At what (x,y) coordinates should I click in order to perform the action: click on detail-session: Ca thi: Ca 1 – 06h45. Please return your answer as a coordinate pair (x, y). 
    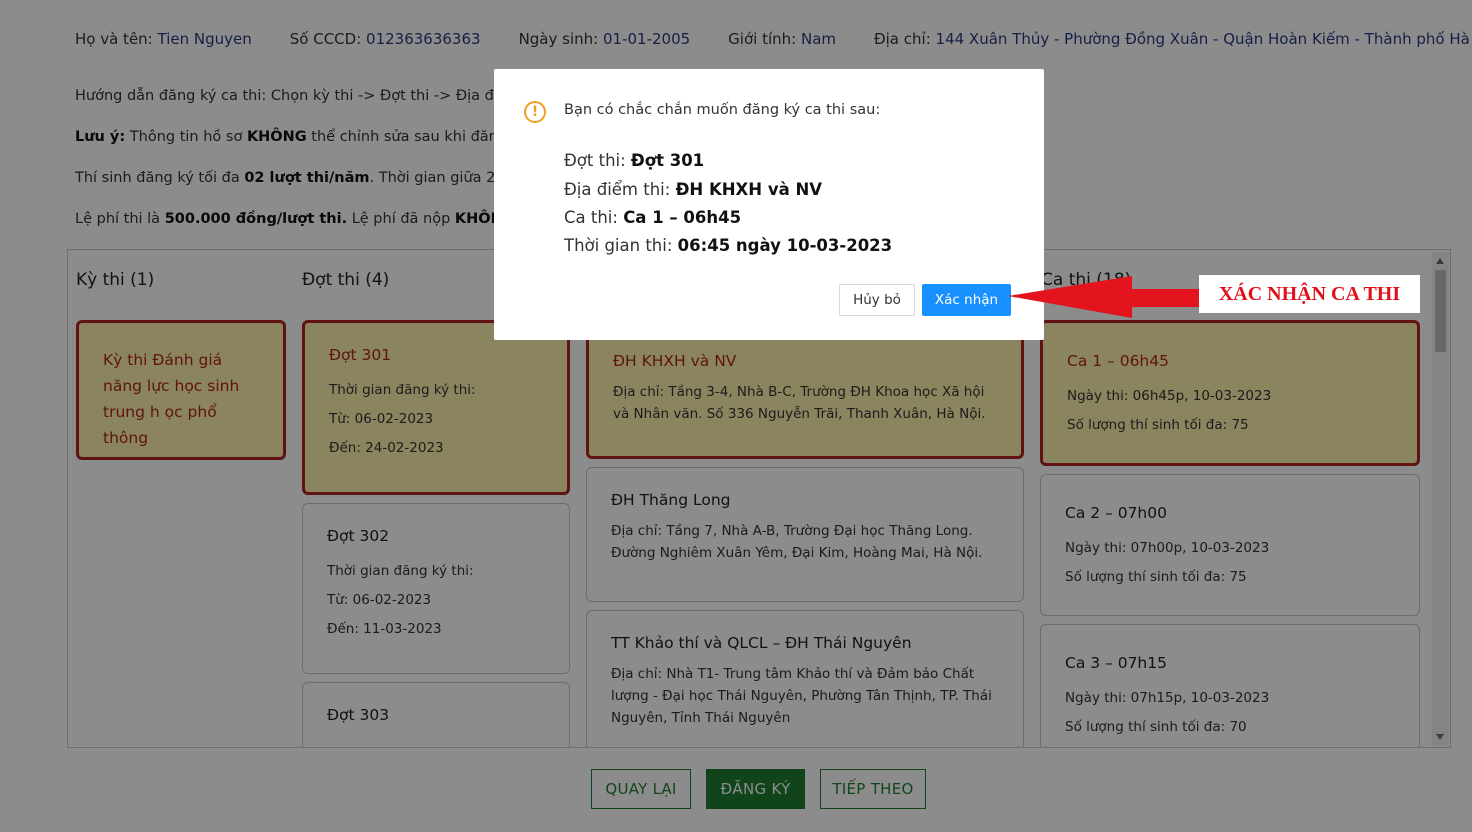
    Looking at the image, I should click on (653, 217).